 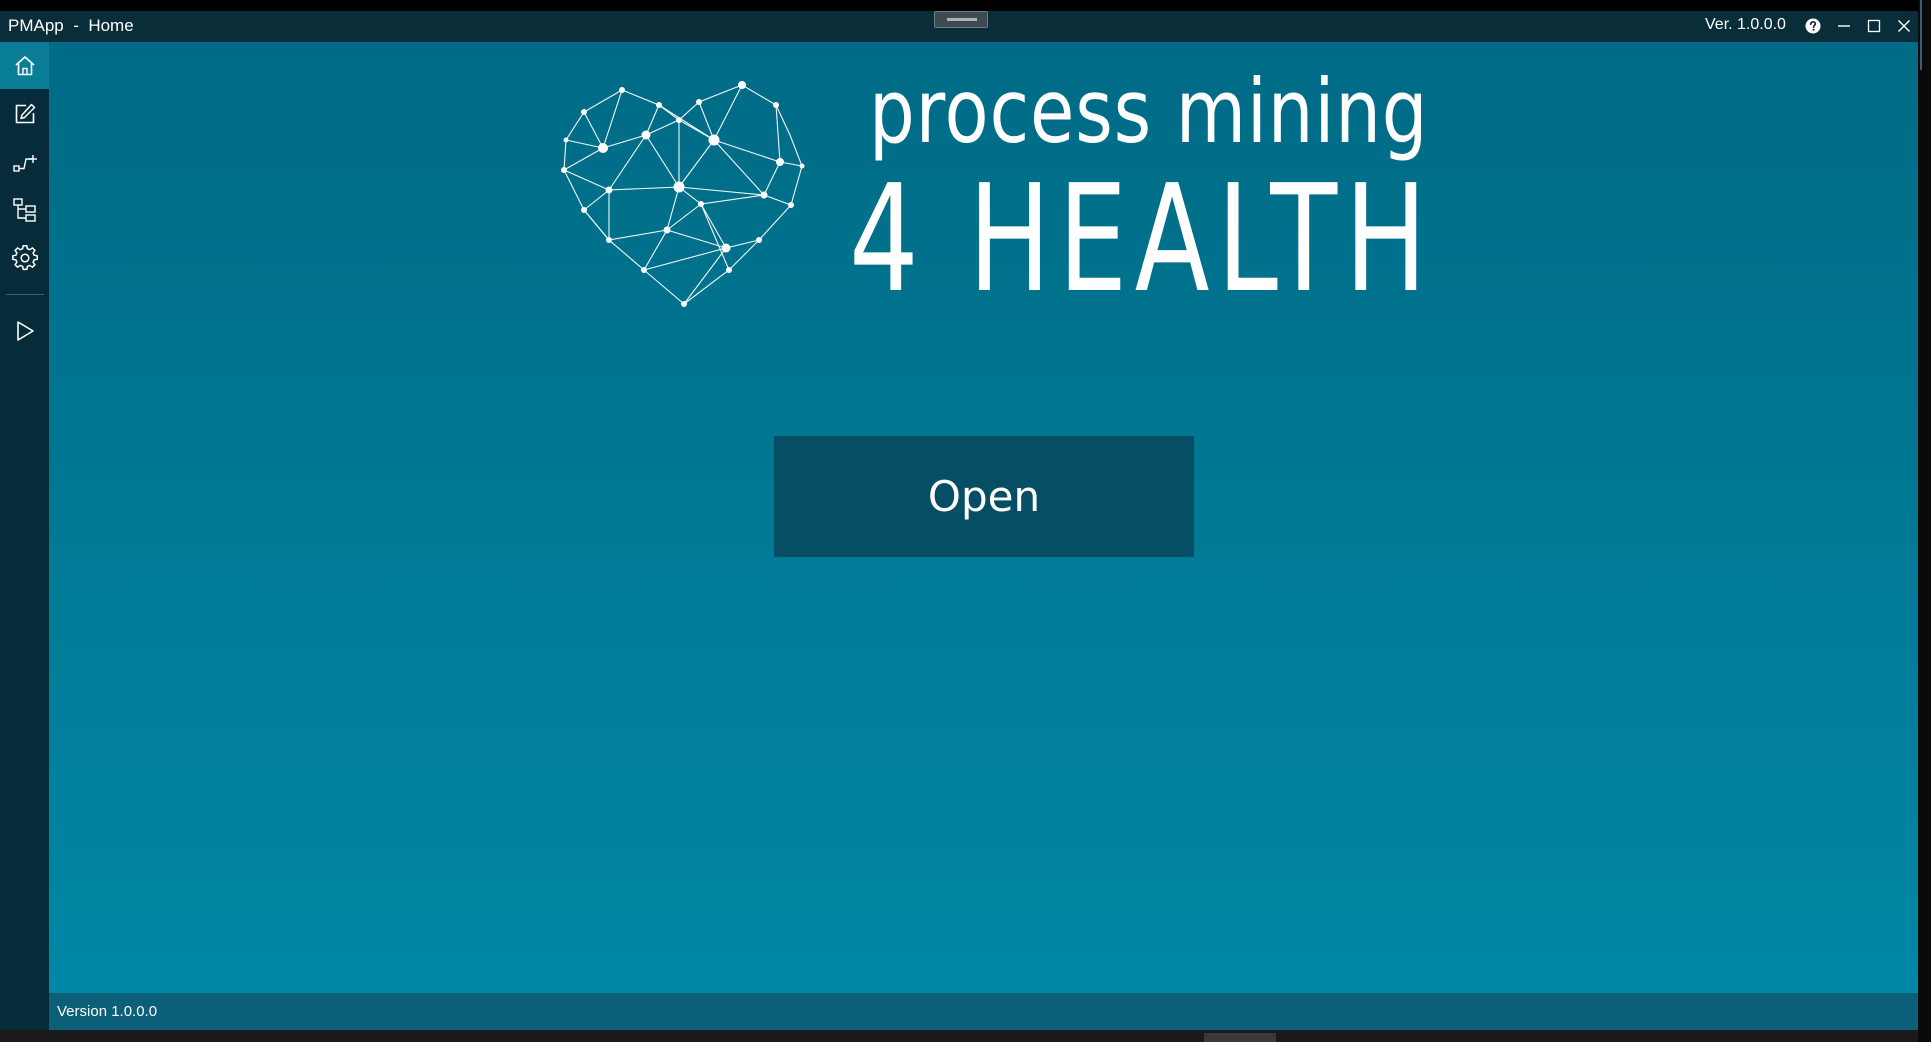 I want to click on sidebar, so click(x=24, y=536).